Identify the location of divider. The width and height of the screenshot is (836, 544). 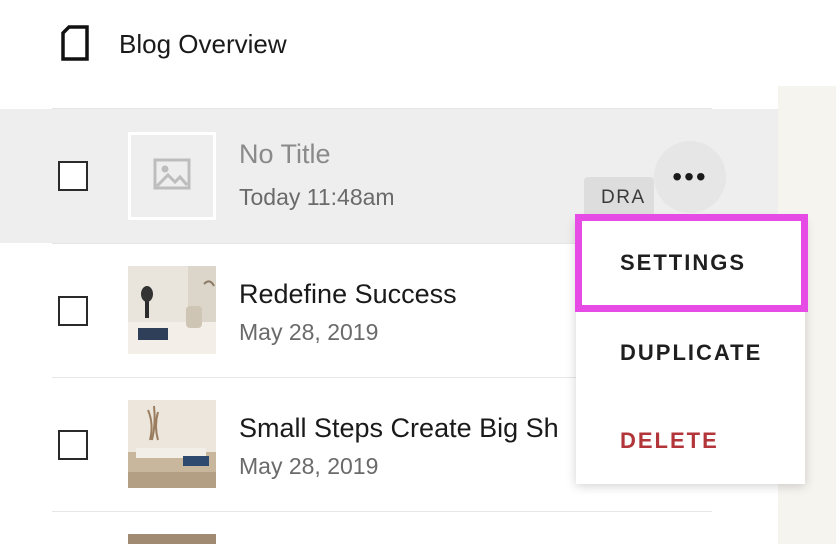
(382, 511).